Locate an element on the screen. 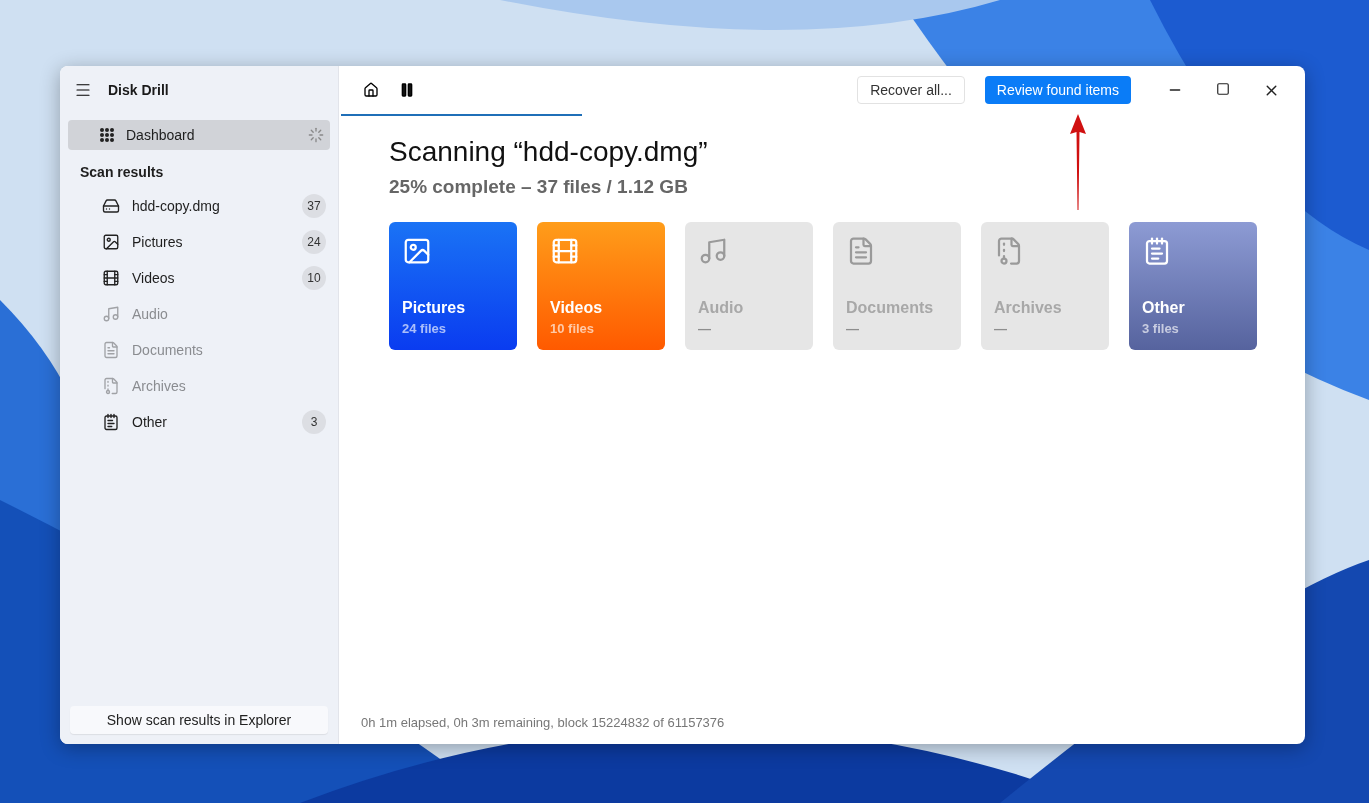 The height and width of the screenshot is (803, 1369). grid-icon is located at coordinates (107, 135).